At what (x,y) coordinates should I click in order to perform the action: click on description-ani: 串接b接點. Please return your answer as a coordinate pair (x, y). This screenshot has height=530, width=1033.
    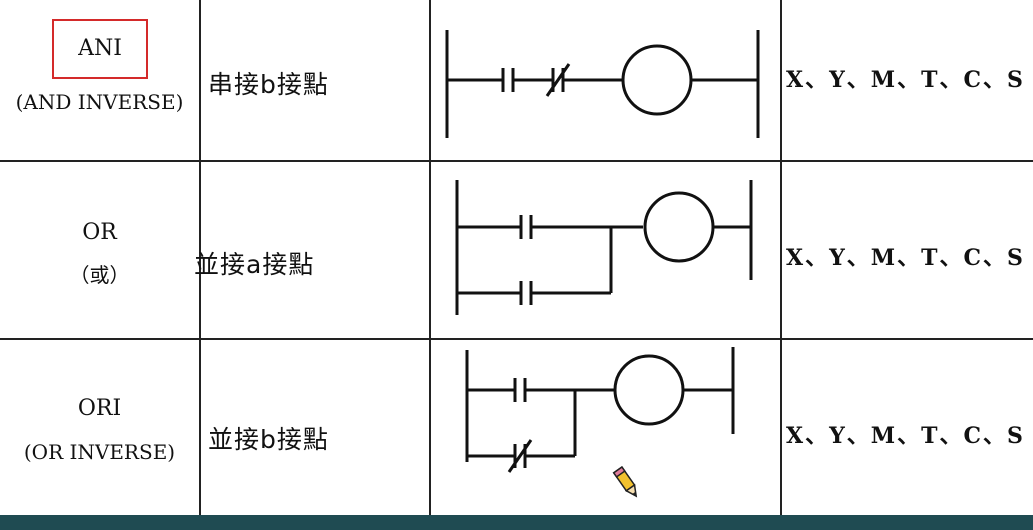
    Looking at the image, I should click on (268, 84).